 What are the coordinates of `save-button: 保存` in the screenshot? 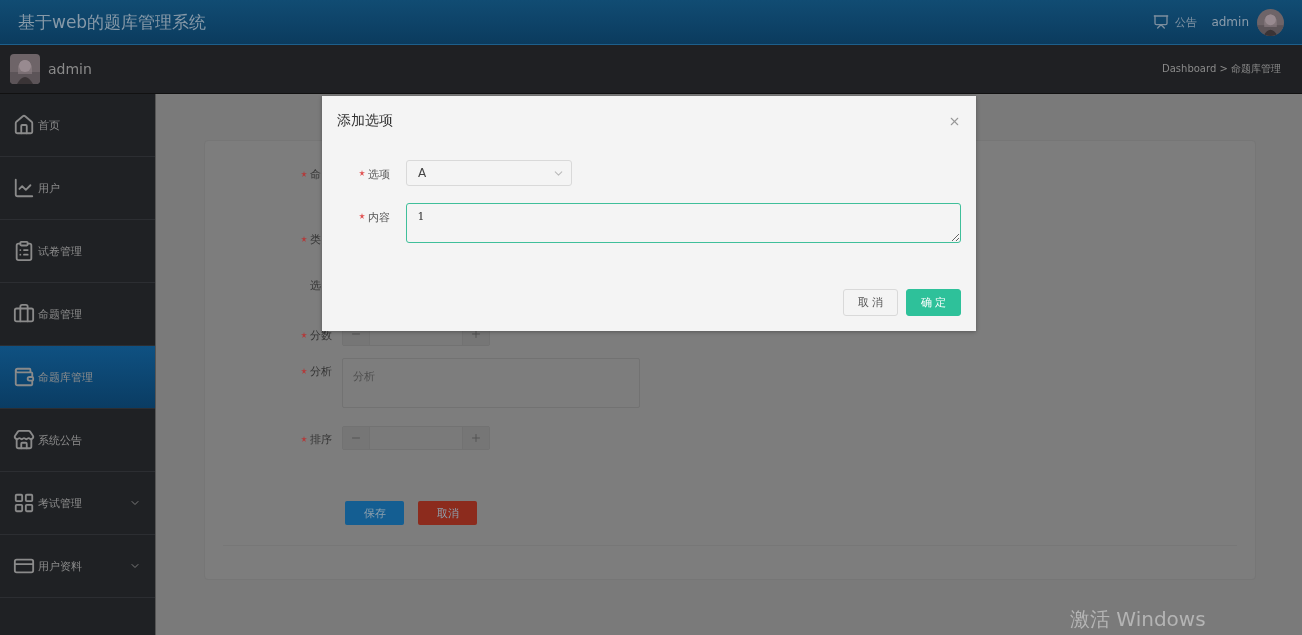 It's located at (374, 513).